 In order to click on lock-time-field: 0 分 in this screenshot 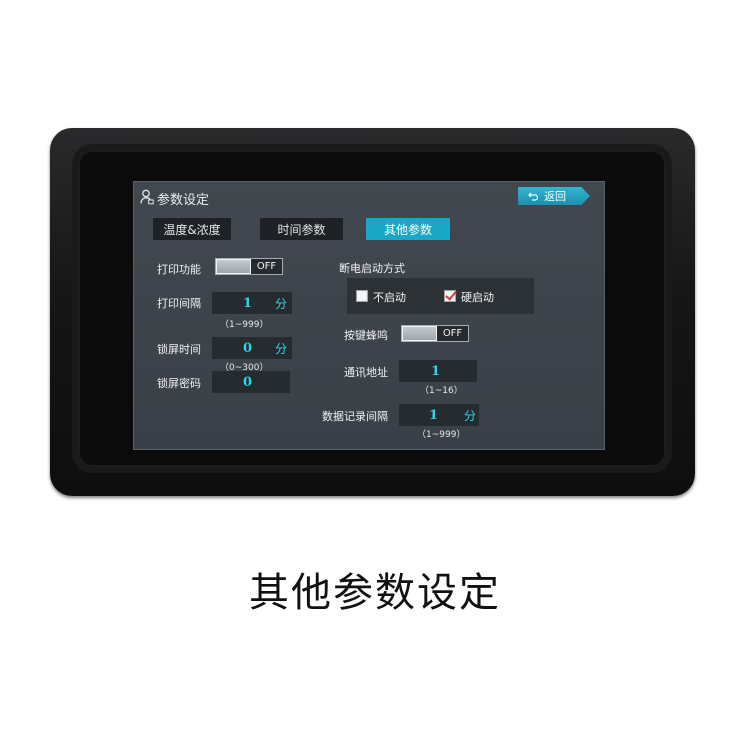, I will do `click(252, 348)`.